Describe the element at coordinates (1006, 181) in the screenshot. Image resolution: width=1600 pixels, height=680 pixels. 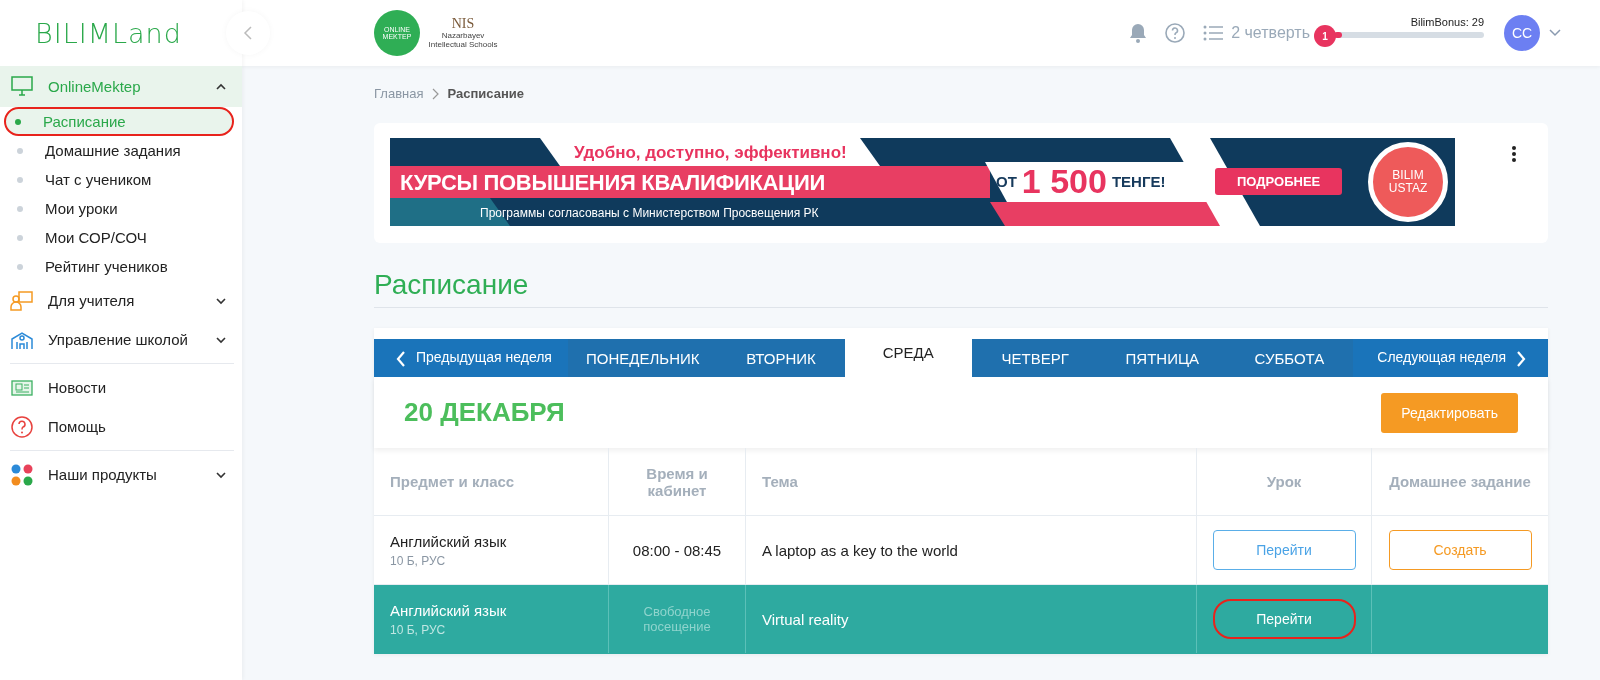
I see `price-prefix: ОТ` at that location.